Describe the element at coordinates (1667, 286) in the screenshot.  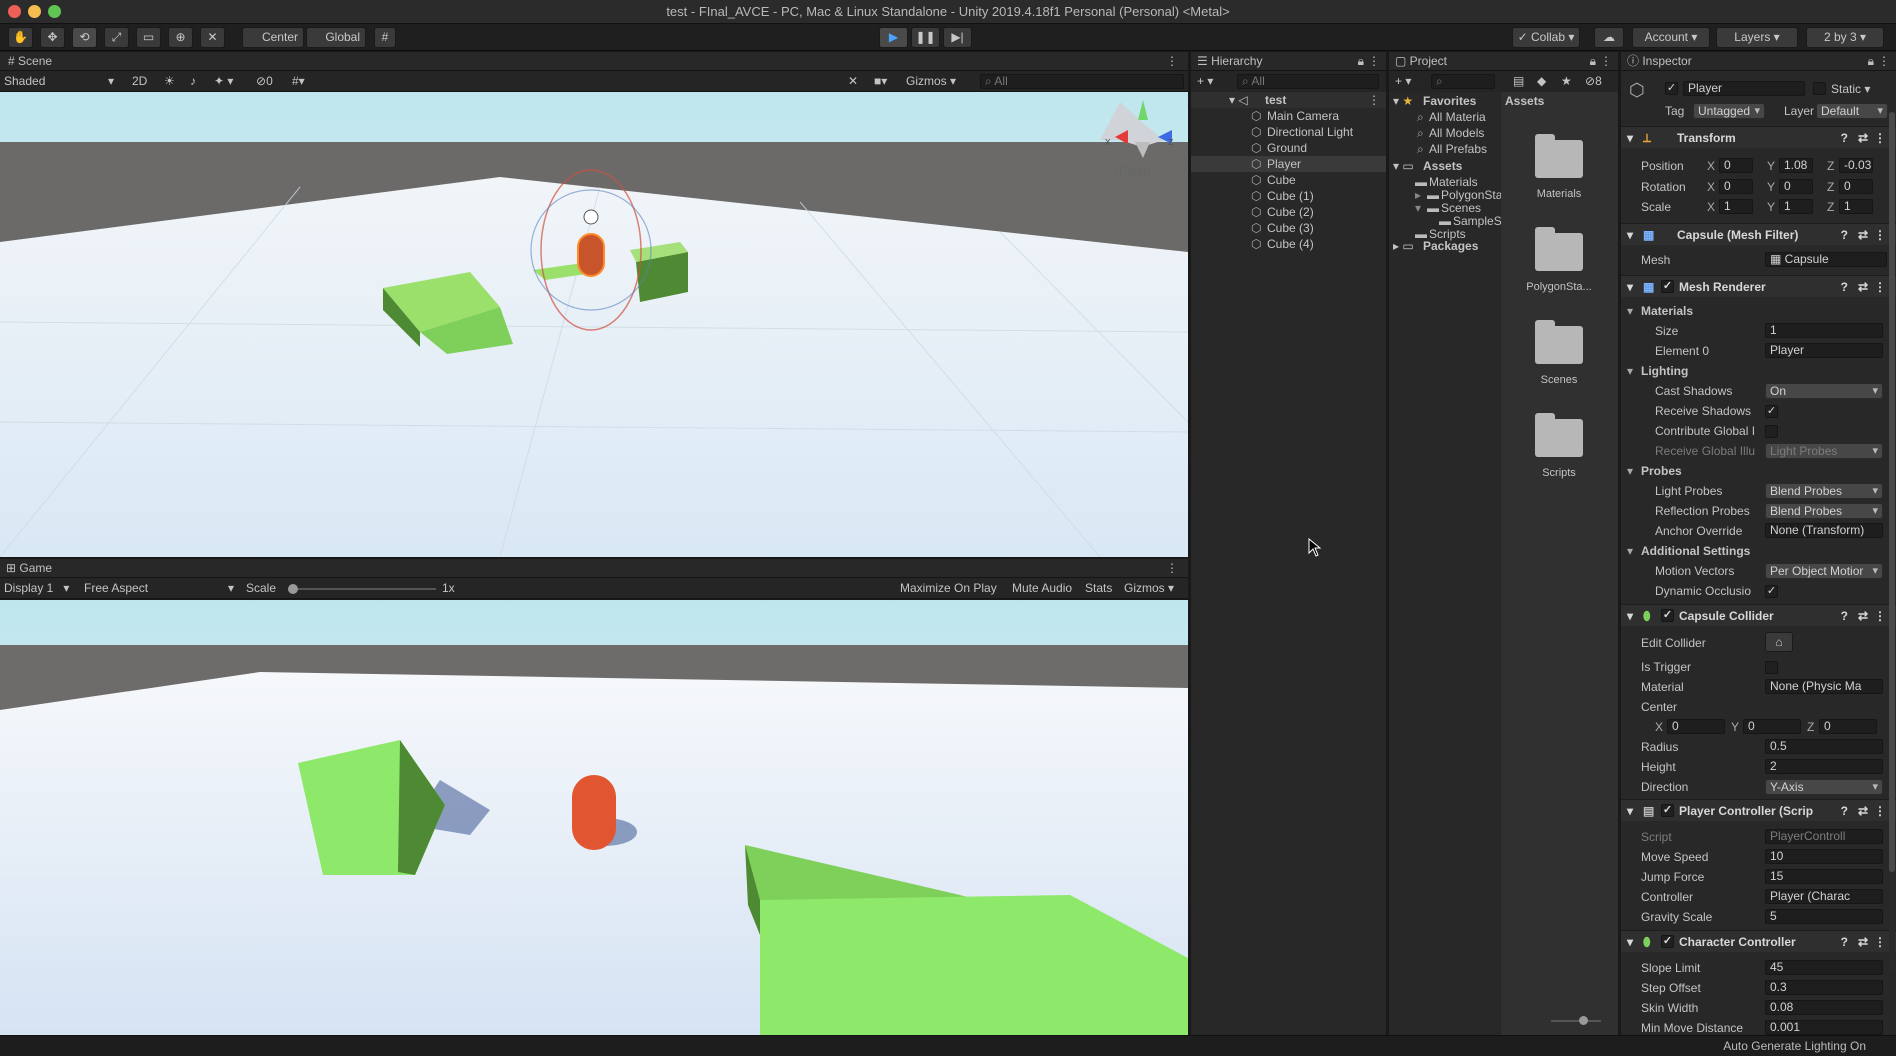
I see `mesh-renderer-enabled-checkbox: ✓` at that location.